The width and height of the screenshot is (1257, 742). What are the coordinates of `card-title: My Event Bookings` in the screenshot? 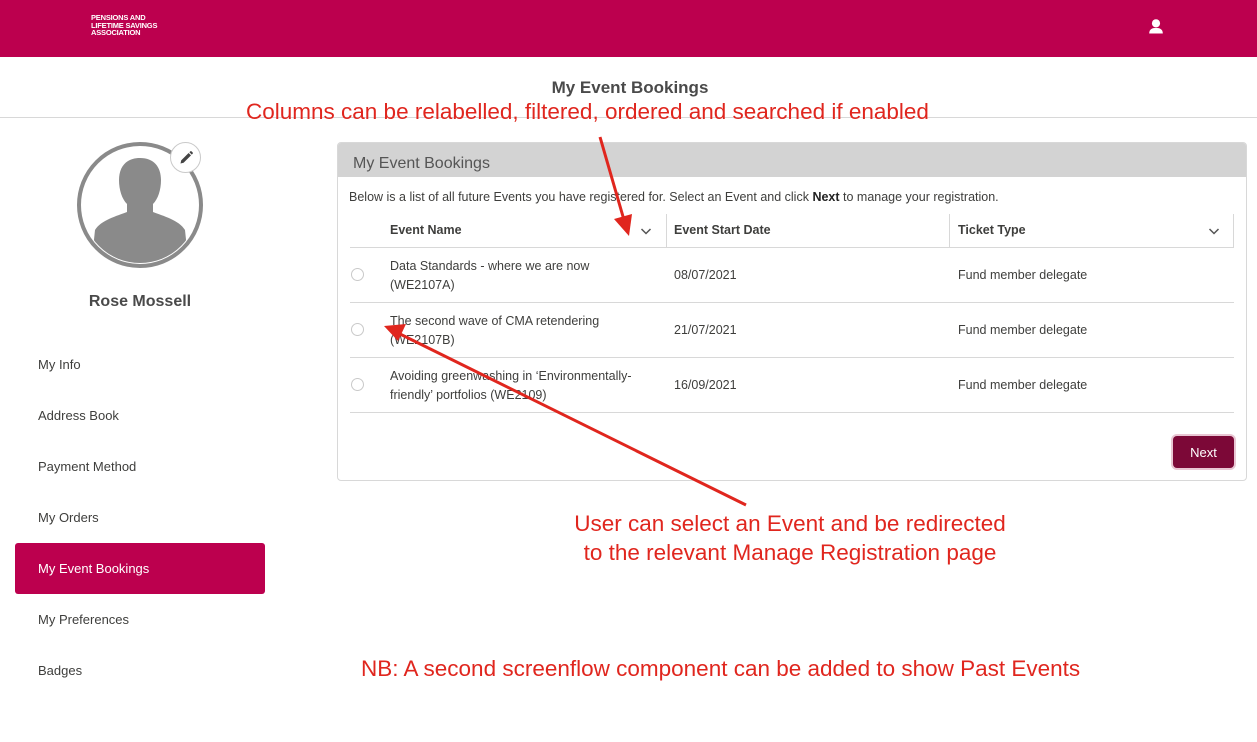 It's located at (792, 160).